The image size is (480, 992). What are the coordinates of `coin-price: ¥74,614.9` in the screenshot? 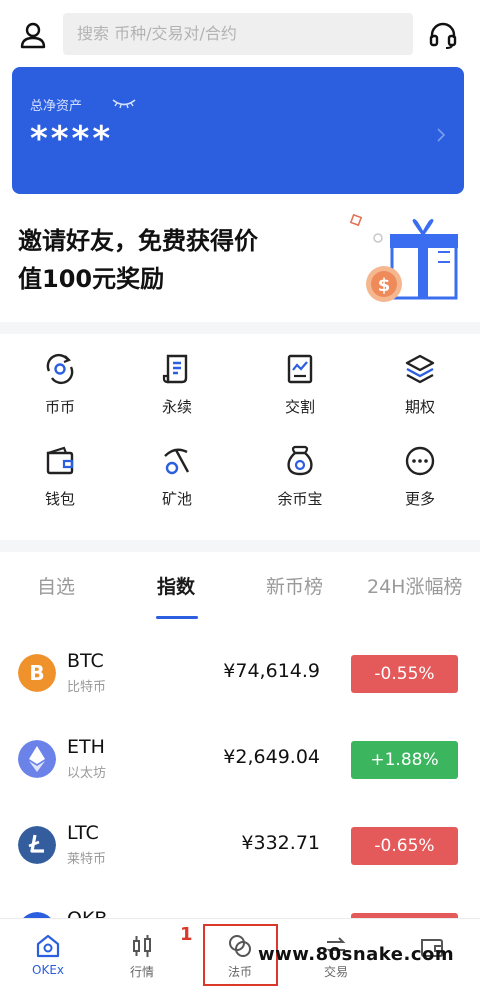 It's located at (271, 671).